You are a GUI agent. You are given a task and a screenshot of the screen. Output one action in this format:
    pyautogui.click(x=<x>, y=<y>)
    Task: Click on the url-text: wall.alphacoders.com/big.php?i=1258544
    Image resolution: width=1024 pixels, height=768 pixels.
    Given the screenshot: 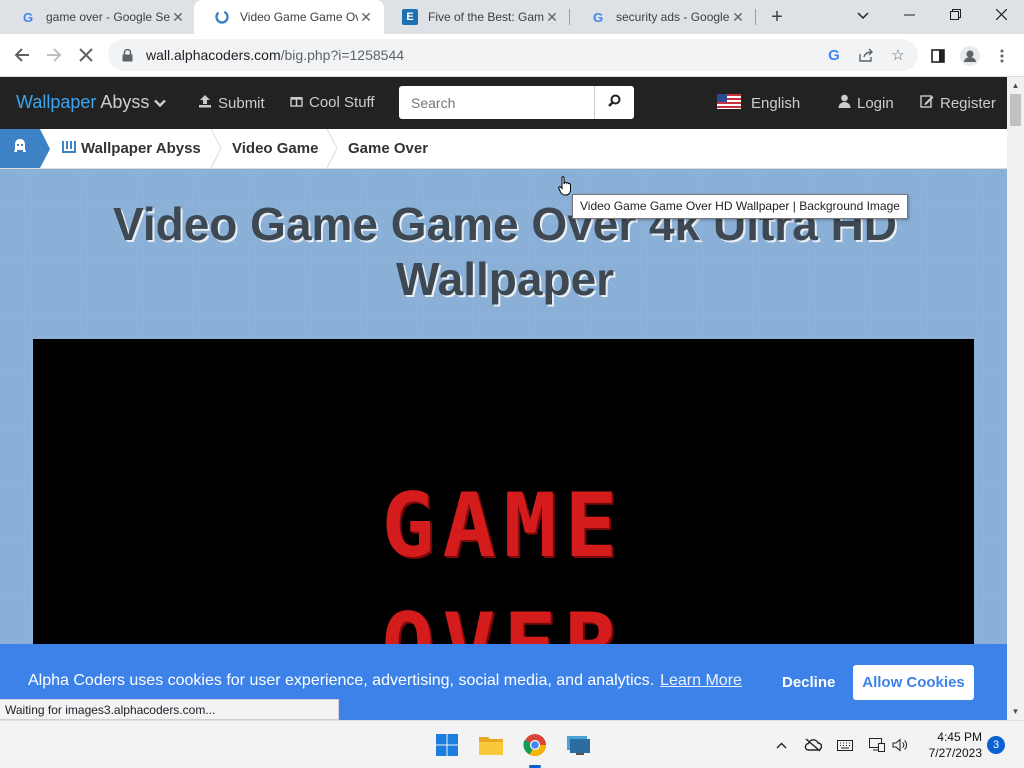 What is the action you would take?
    pyautogui.click(x=275, y=55)
    